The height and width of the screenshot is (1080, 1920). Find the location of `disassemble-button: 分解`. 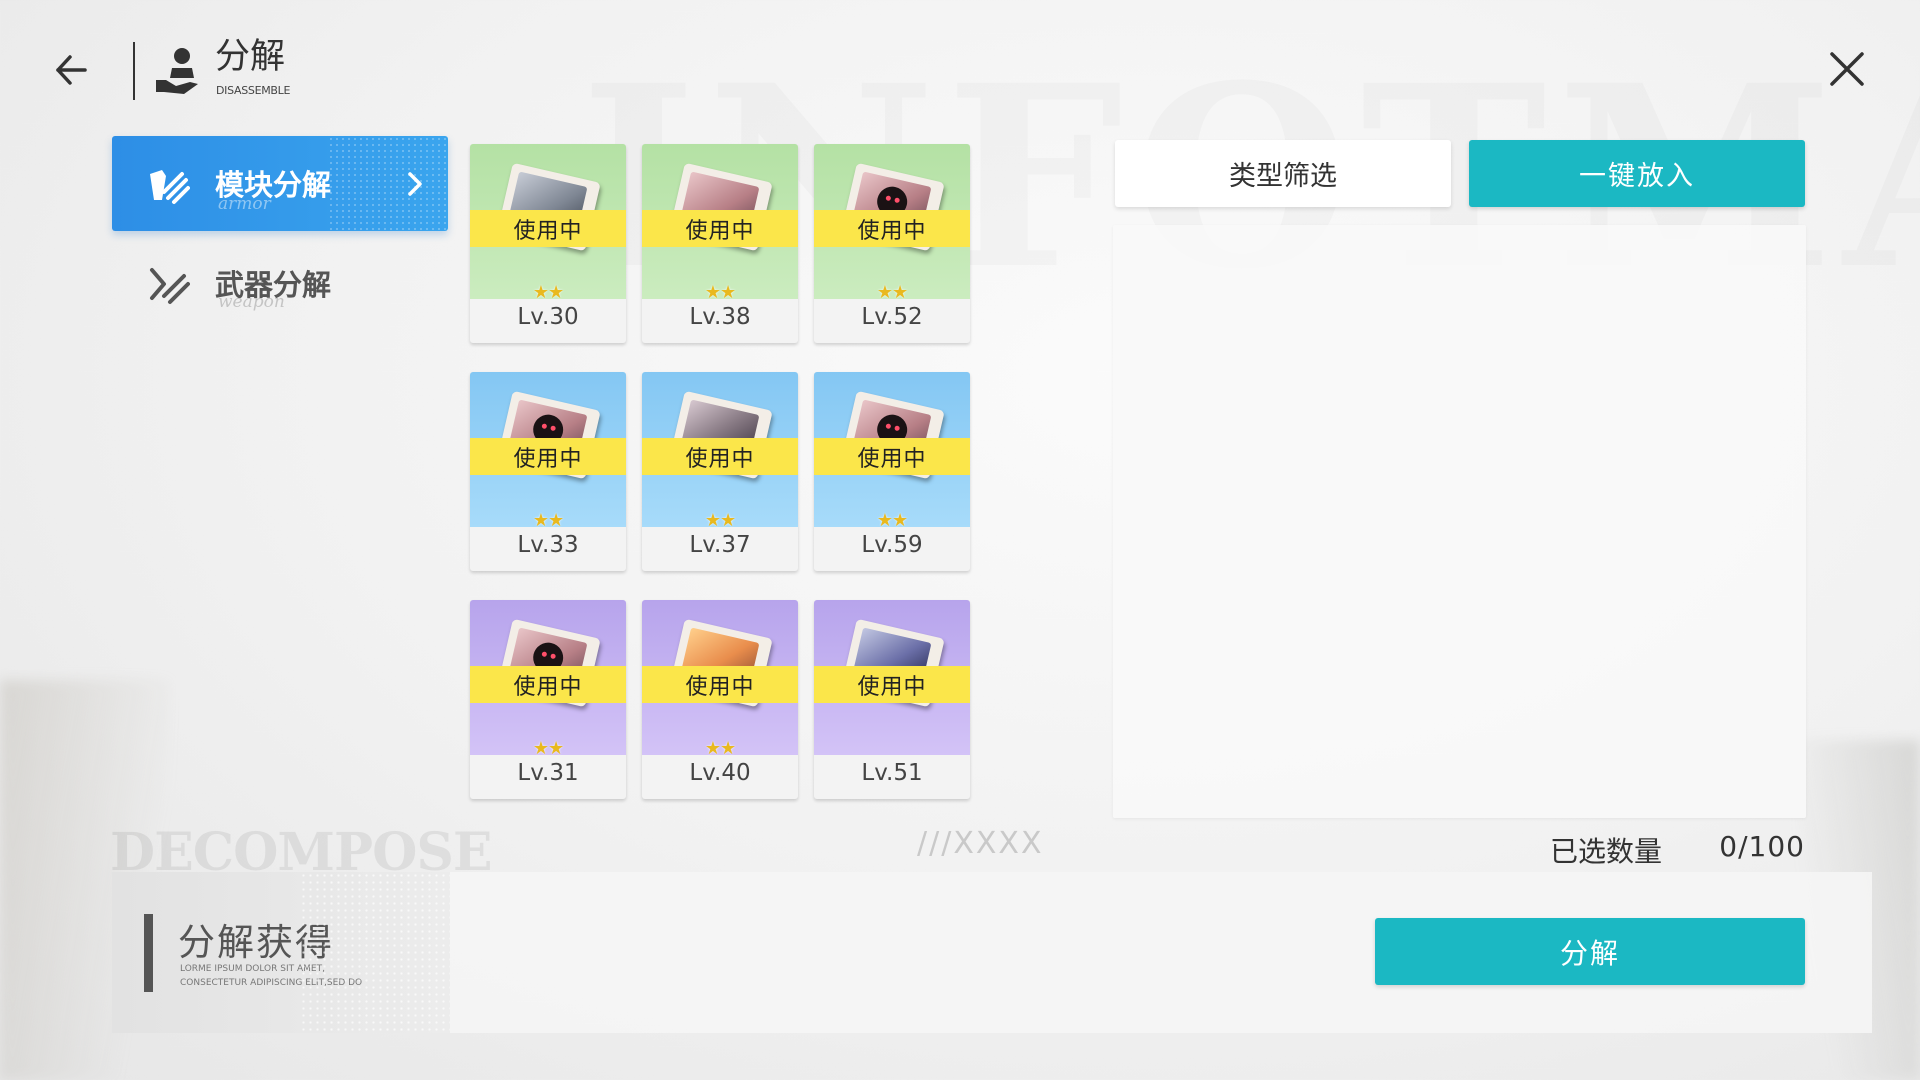

disassemble-button: 分解 is located at coordinates (1590, 951).